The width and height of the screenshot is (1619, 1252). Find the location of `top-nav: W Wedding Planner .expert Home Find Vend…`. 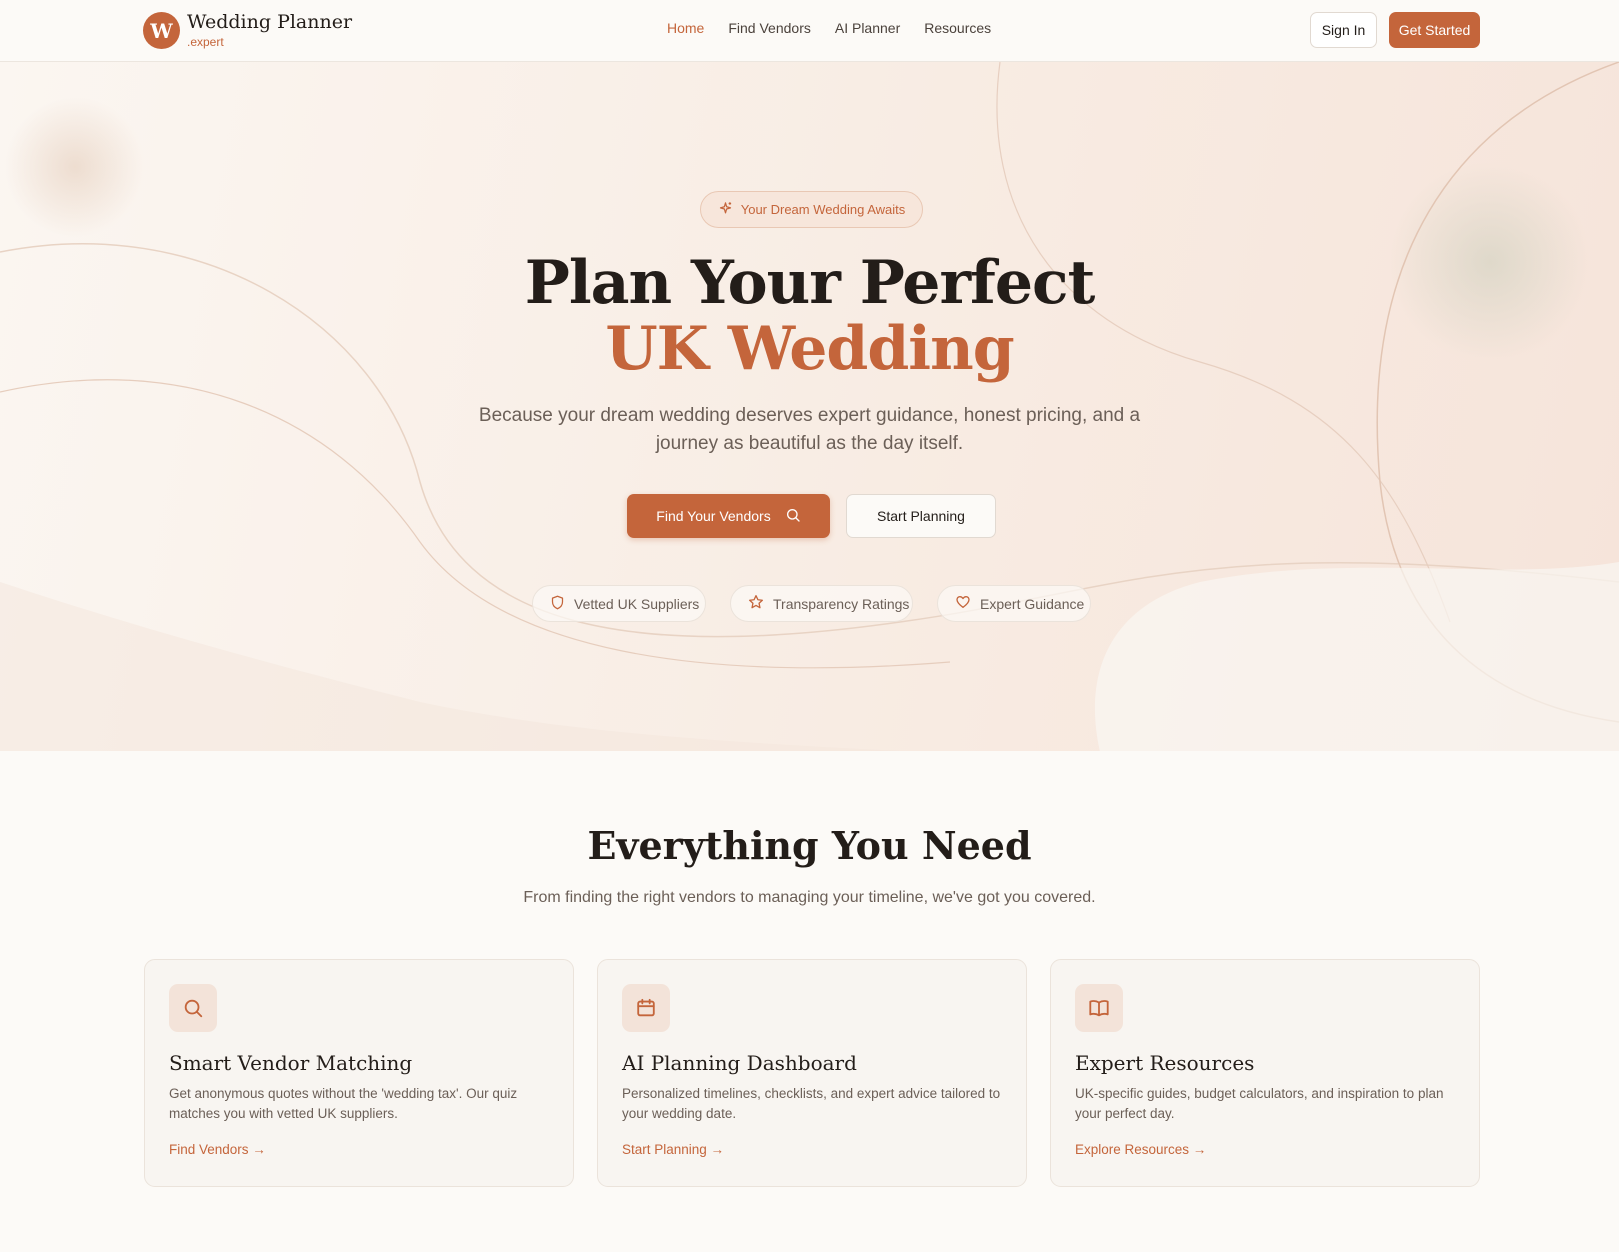

top-nav: W Wedding Planner .expert Home Find Vend… is located at coordinates (809, 31).